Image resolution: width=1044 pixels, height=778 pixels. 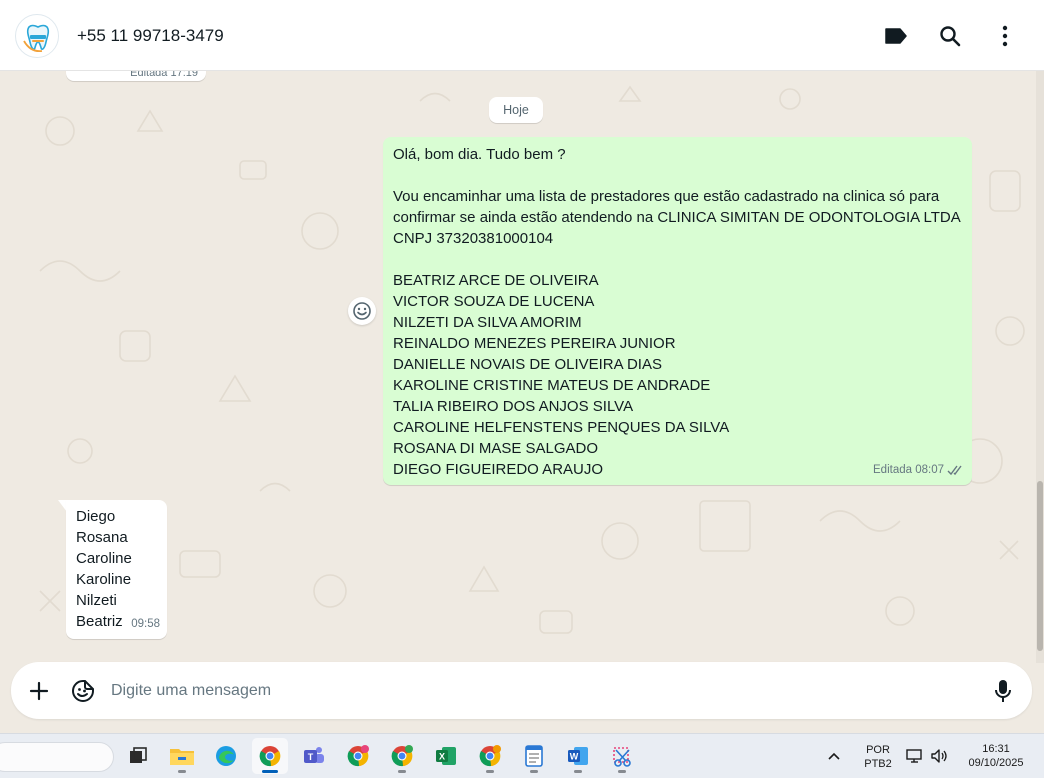 What do you see at coordinates (487, 322) in the screenshot?
I see `message-line: NILZETI DA SILVA AMORIM` at bounding box center [487, 322].